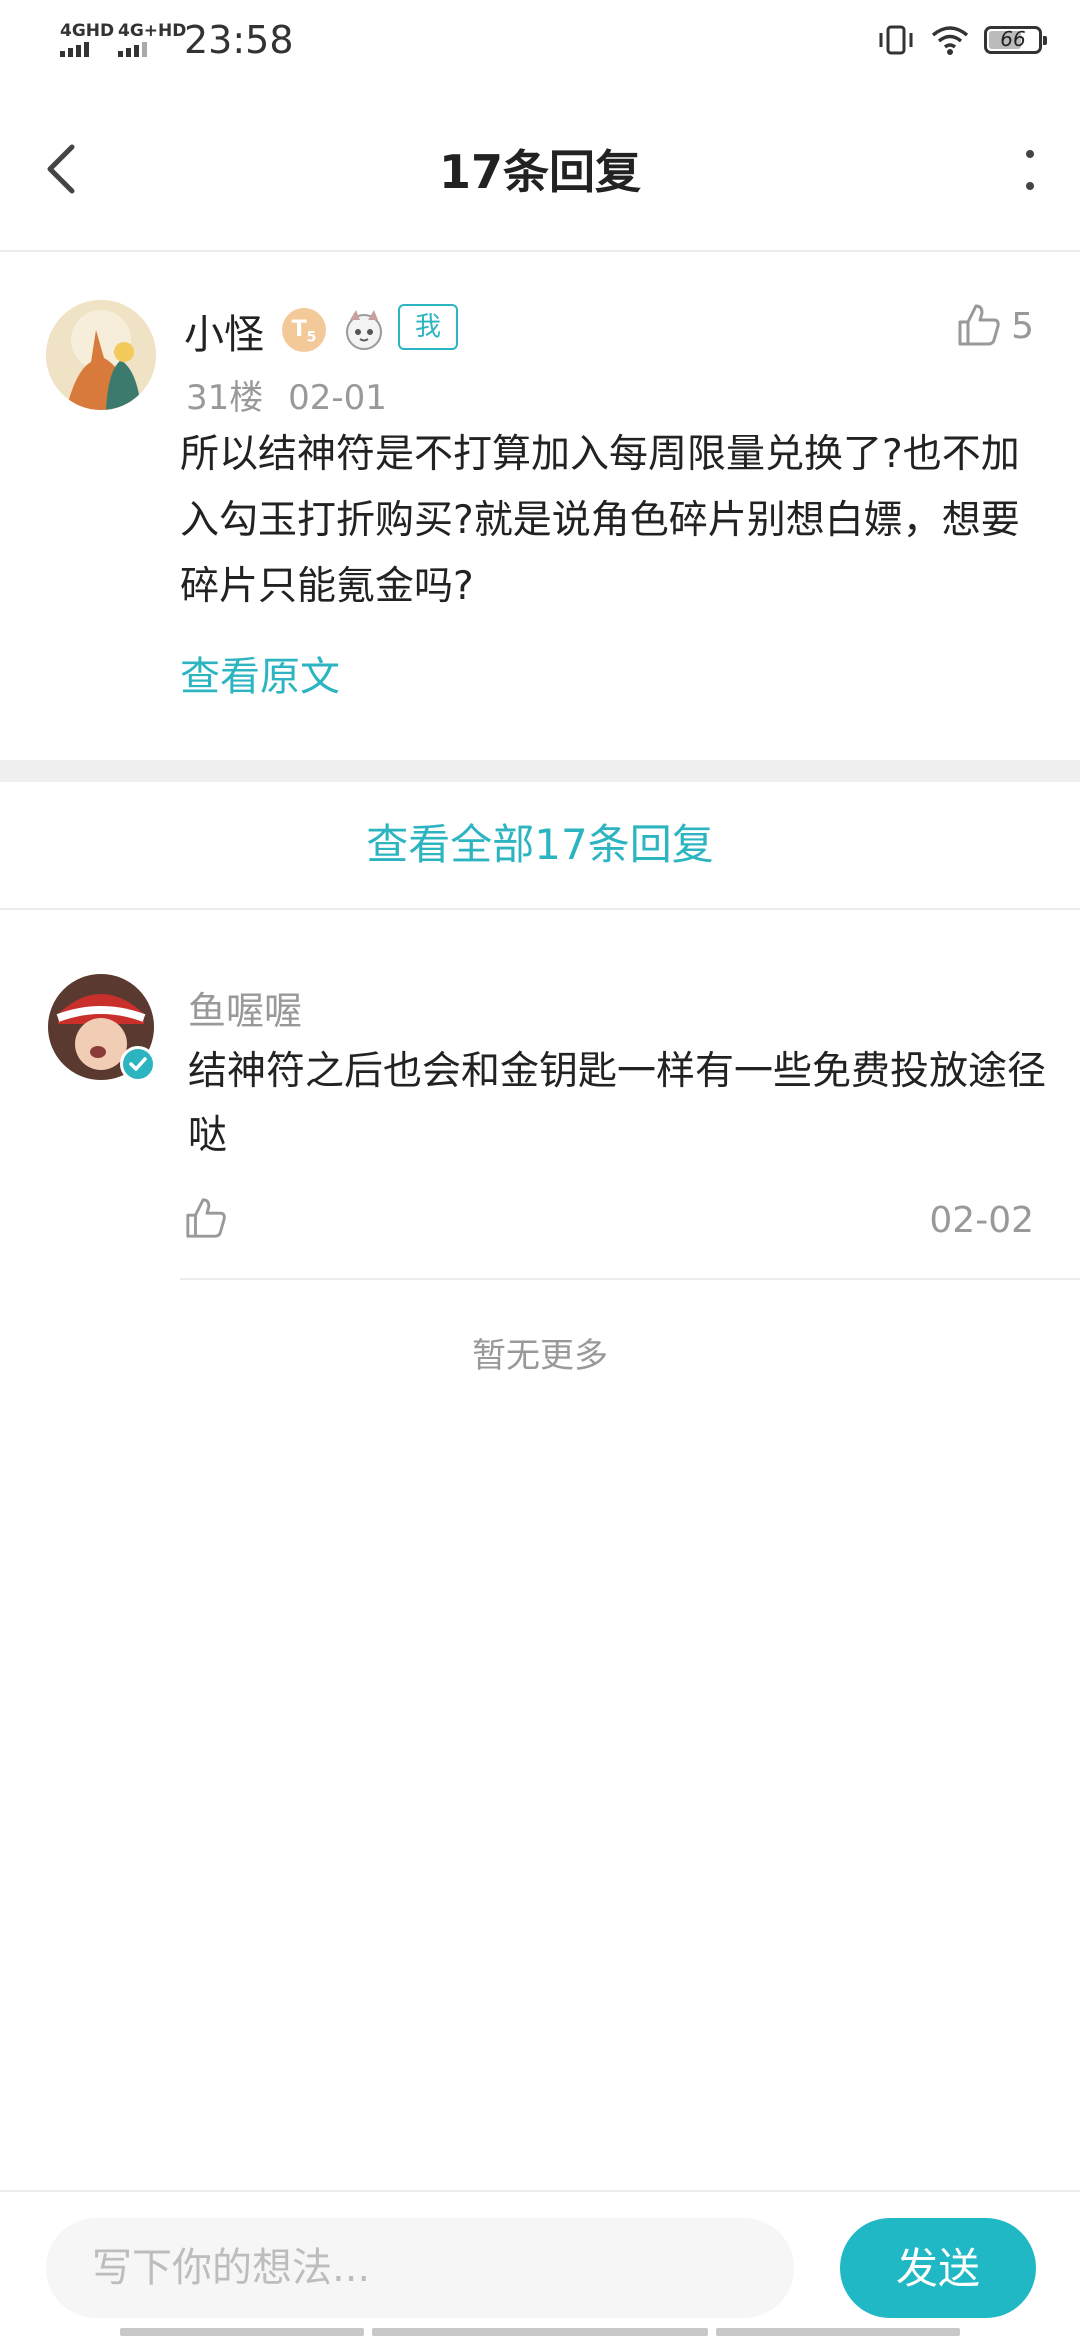 This screenshot has height=2342, width=1080. Describe the element at coordinates (1022, 326) in the screenshot. I see `like-count: 5` at that location.